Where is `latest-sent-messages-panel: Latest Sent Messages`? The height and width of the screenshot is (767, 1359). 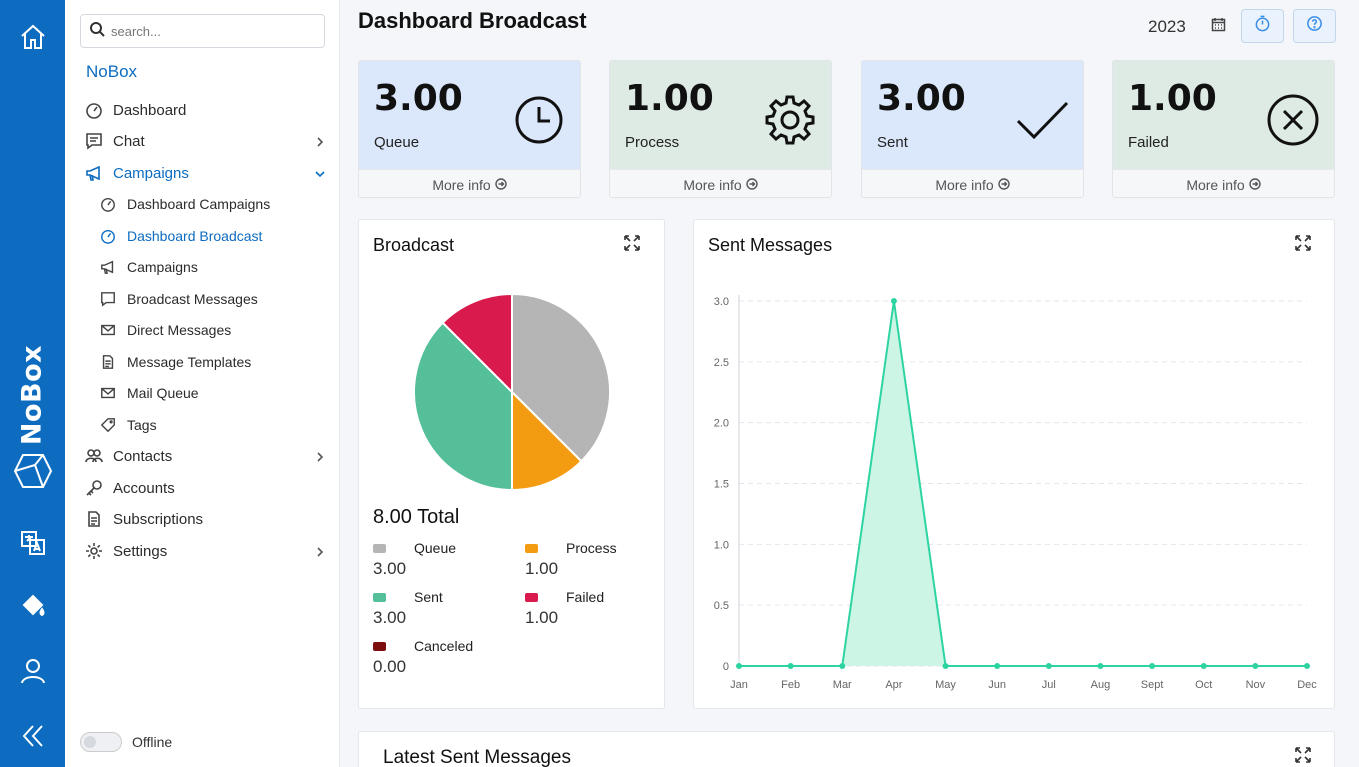
latest-sent-messages-panel: Latest Sent Messages is located at coordinates (846, 749).